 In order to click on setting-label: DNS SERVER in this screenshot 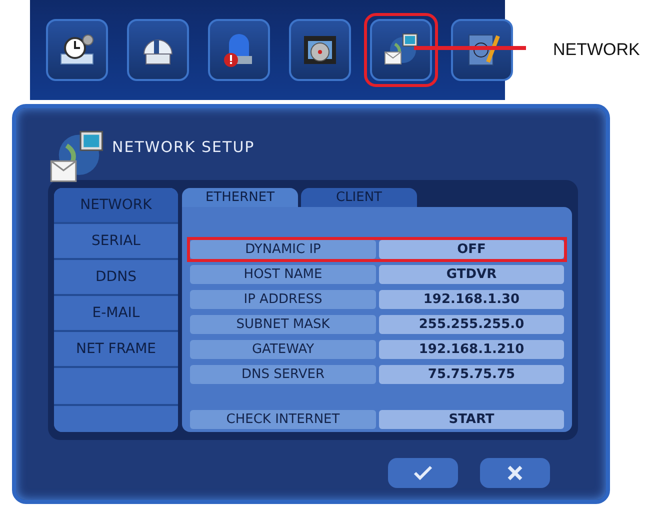, I will do `click(283, 374)`.